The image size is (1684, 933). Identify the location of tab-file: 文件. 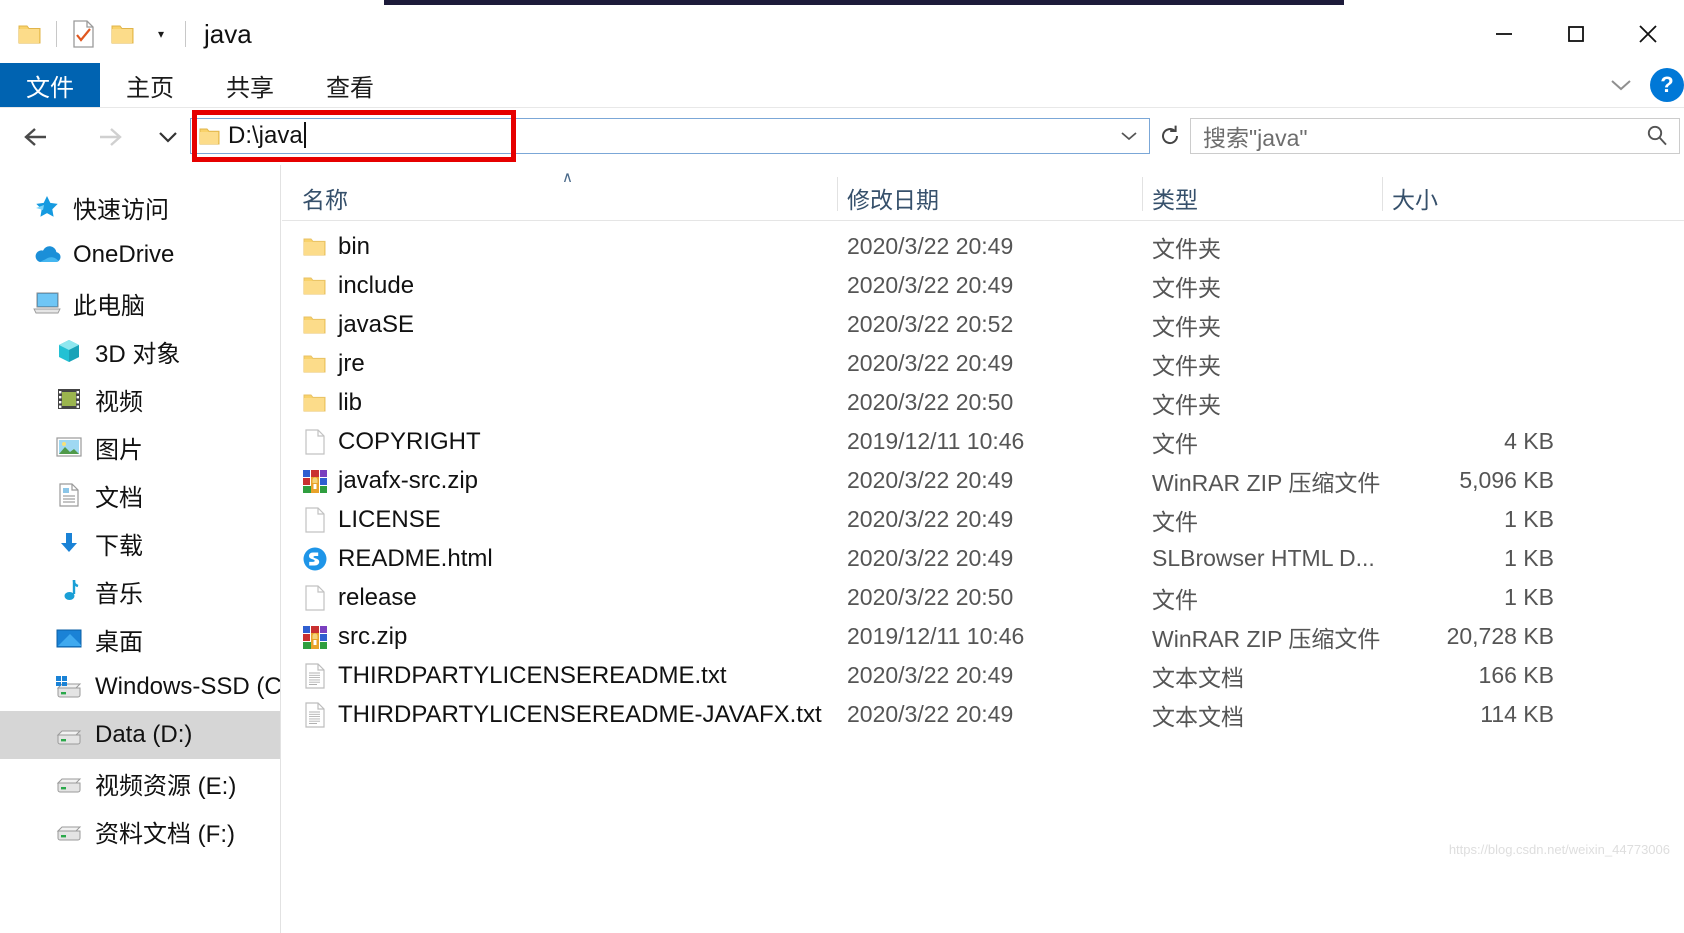
(50, 85).